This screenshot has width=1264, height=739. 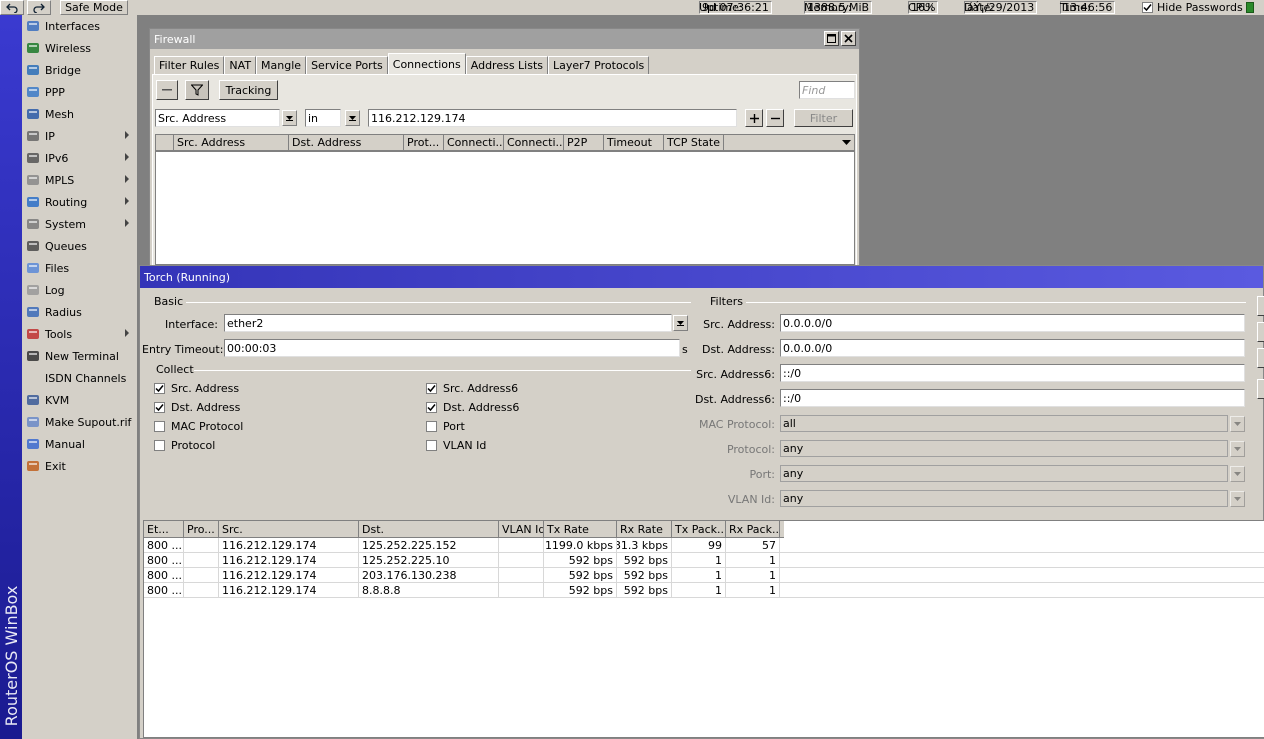 What do you see at coordinates (197, 90) in the screenshot?
I see `filter-toggle-button` at bounding box center [197, 90].